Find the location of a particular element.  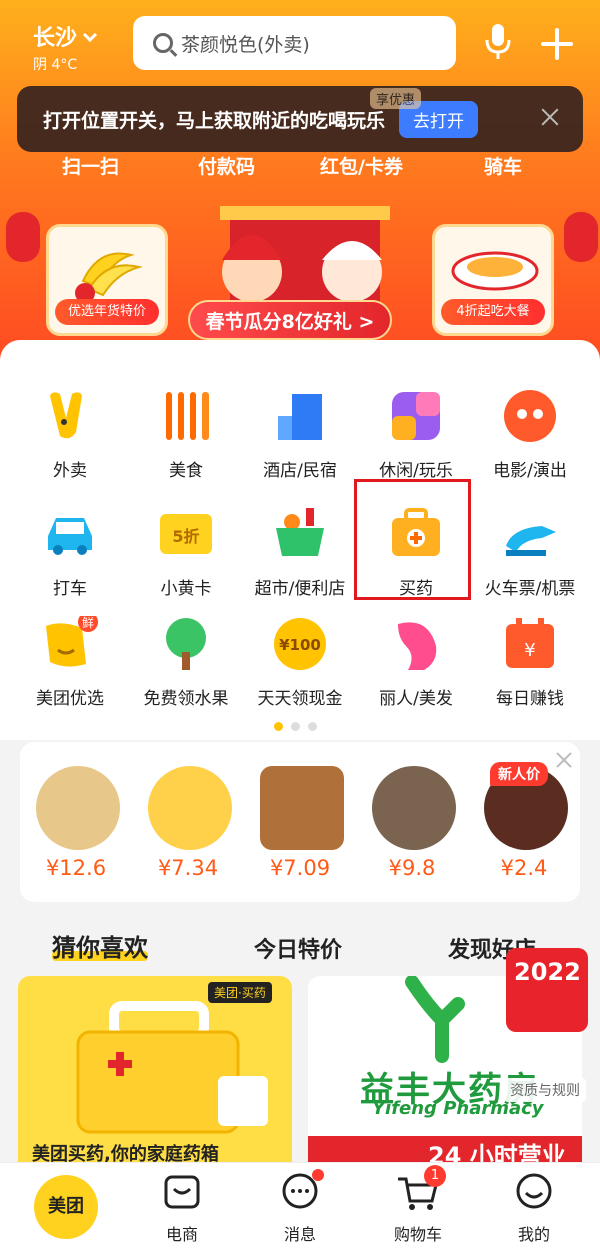

food-icon is located at coordinates (187, 416).